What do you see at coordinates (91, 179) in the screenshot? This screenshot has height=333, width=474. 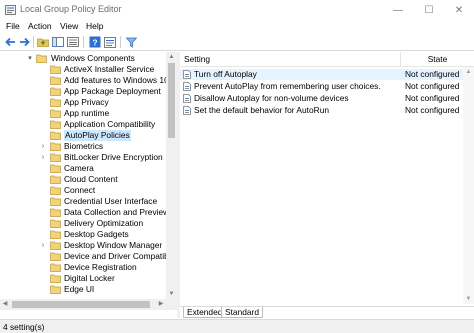 I see `tree-item-label: Cloud Content` at bounding box center [91, 179].